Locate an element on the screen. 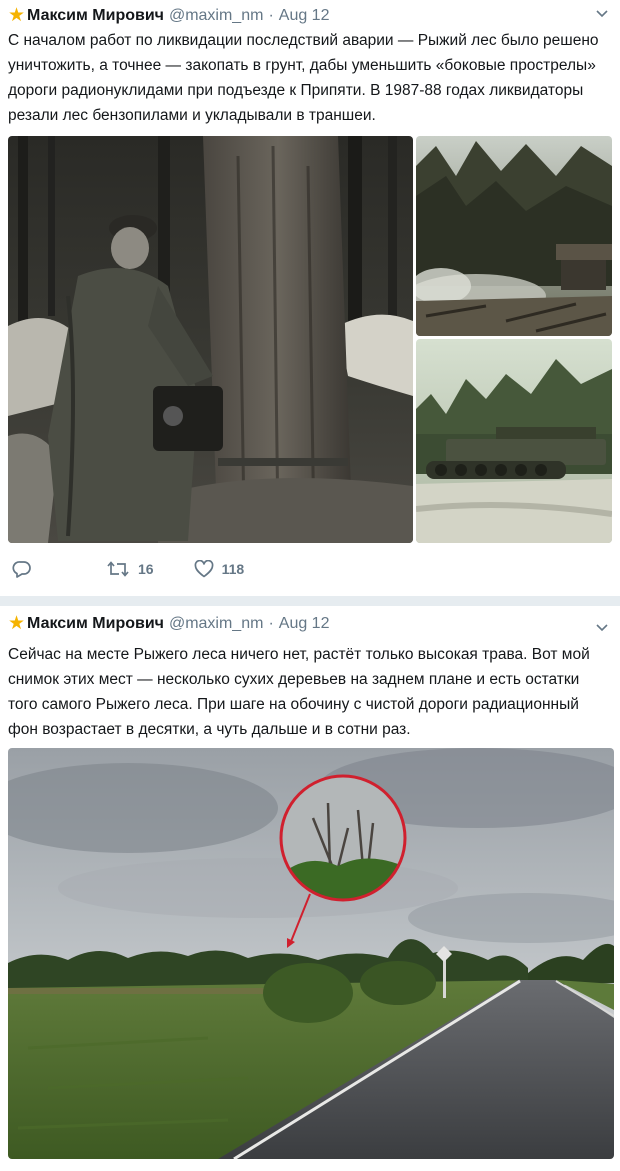 The height and width of the screenshot is (1171, 620). photo-forest-smoke is located at coordinates (514, 236).